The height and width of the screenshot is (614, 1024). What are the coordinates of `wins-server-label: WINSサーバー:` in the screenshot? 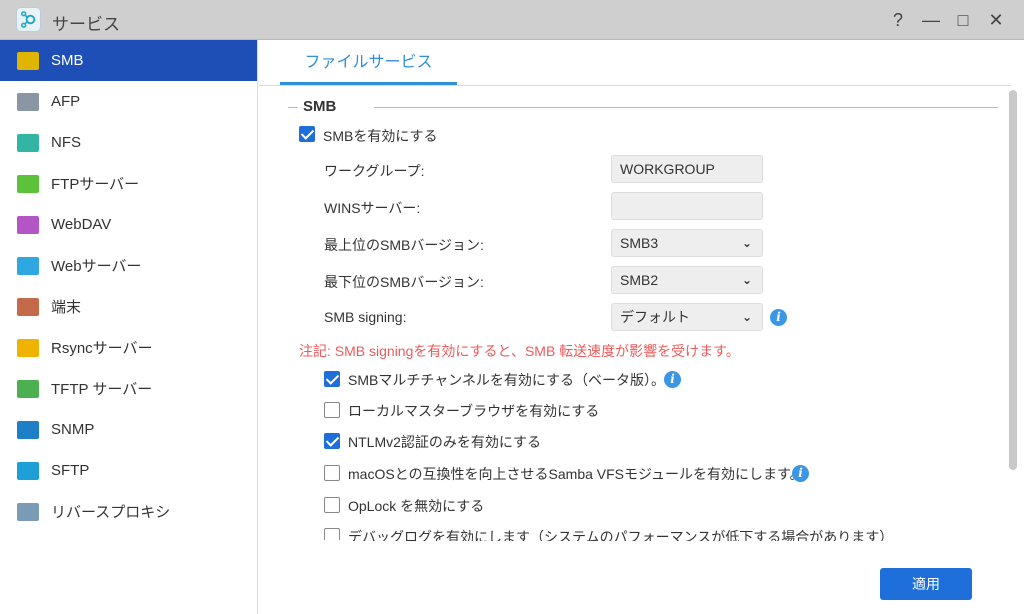 It's located at (372, 208).